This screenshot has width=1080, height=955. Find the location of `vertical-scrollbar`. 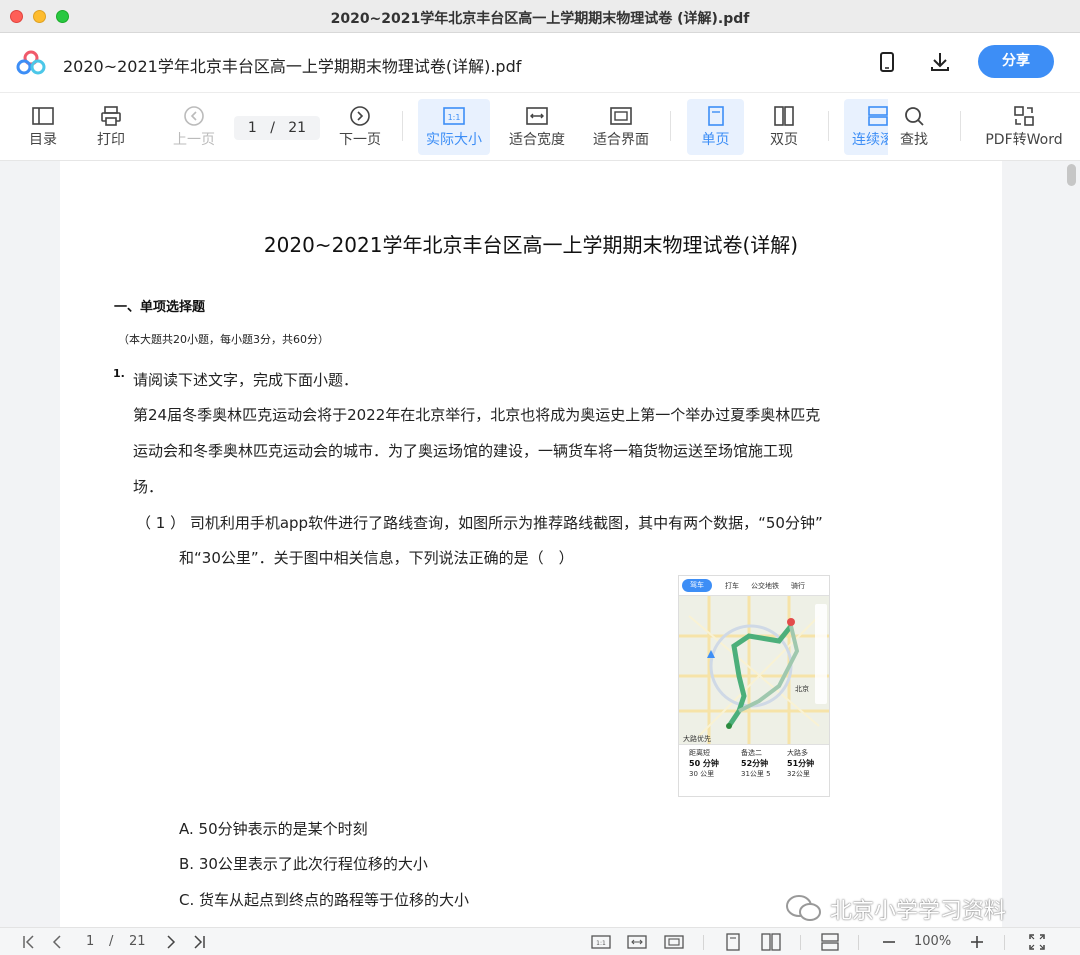

vertical-scrollbar is located at coordinates (1071, 544).